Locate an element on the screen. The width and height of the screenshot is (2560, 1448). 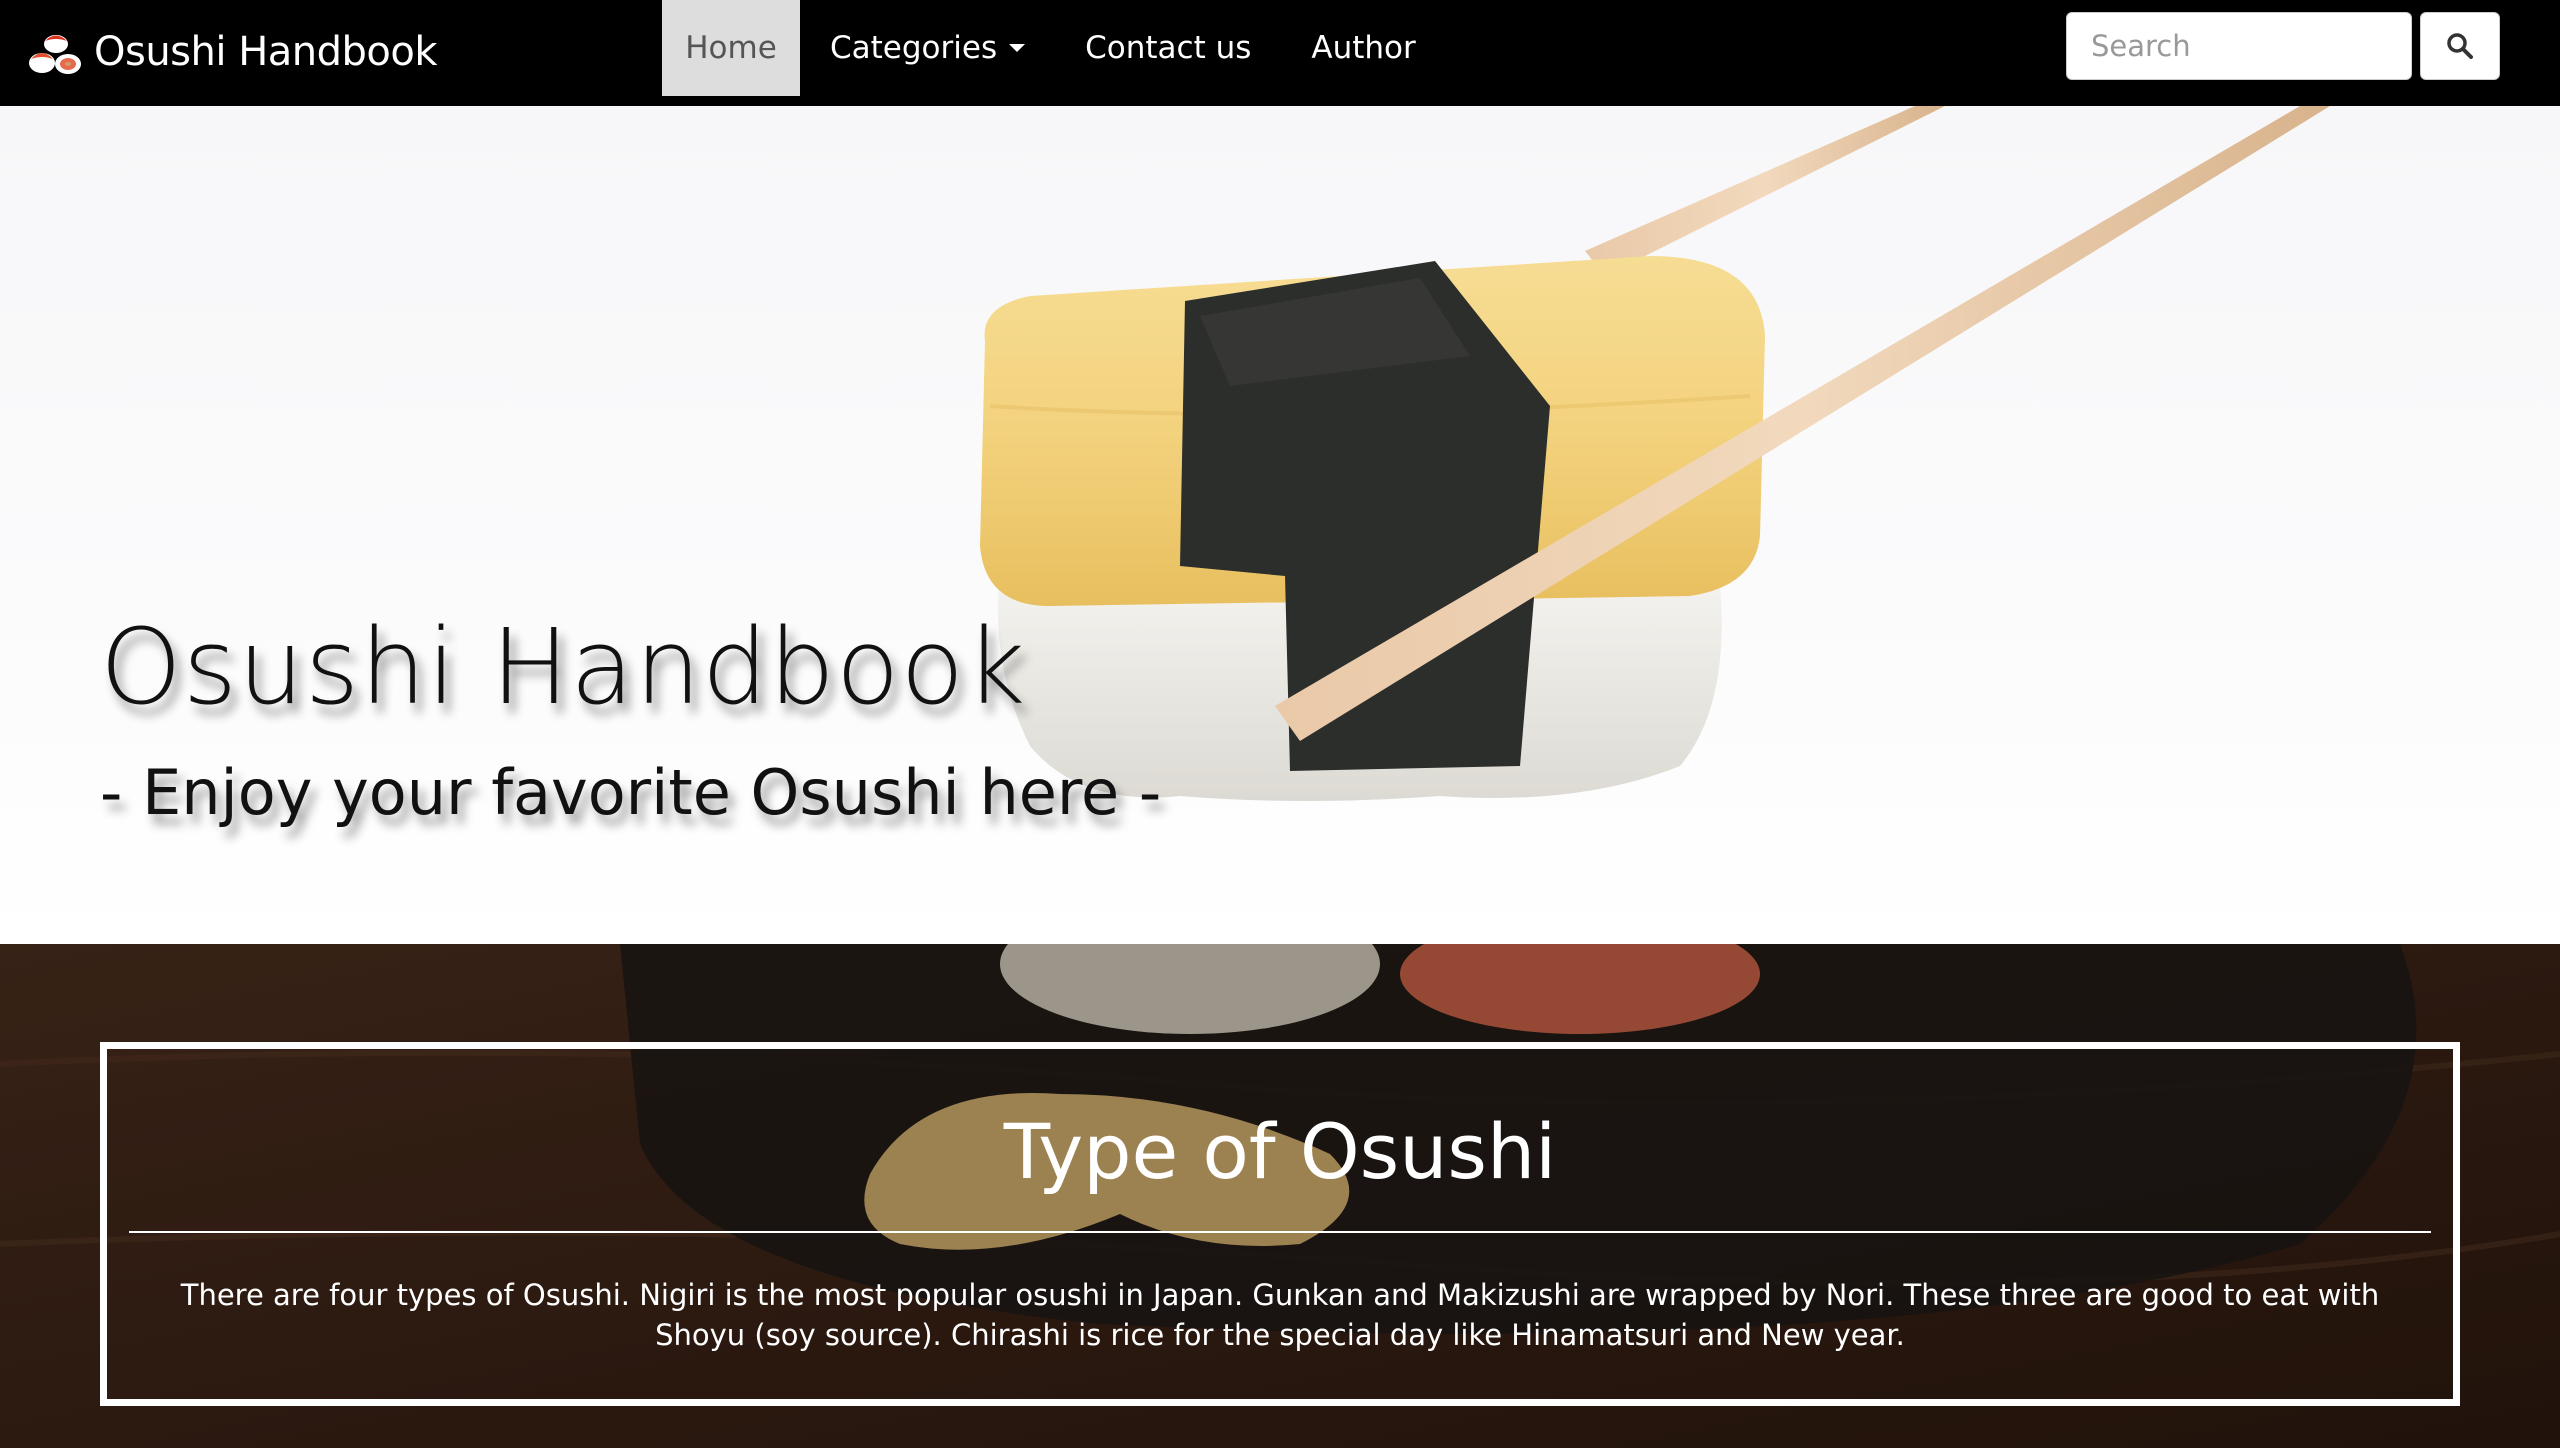
hero-title: Osushi Handbook is located at coordinates (563, 667).